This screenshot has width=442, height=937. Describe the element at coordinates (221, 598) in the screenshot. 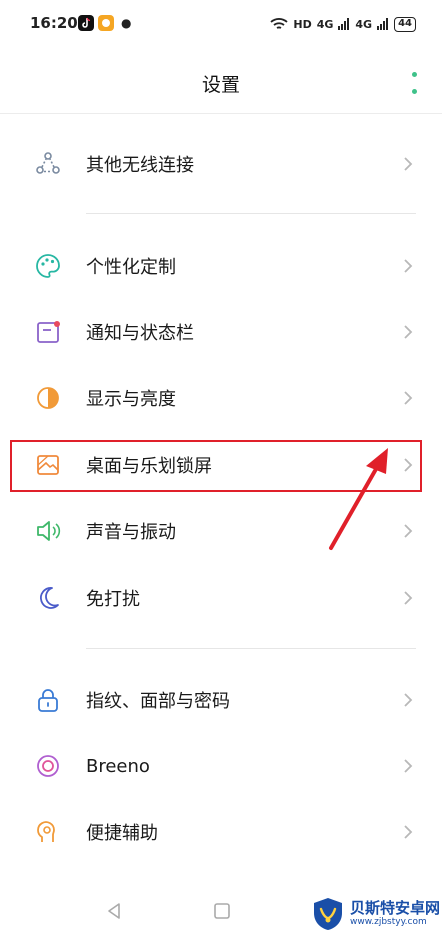

I see `settings-item-do-not-disturb: 免打扰` at that location.